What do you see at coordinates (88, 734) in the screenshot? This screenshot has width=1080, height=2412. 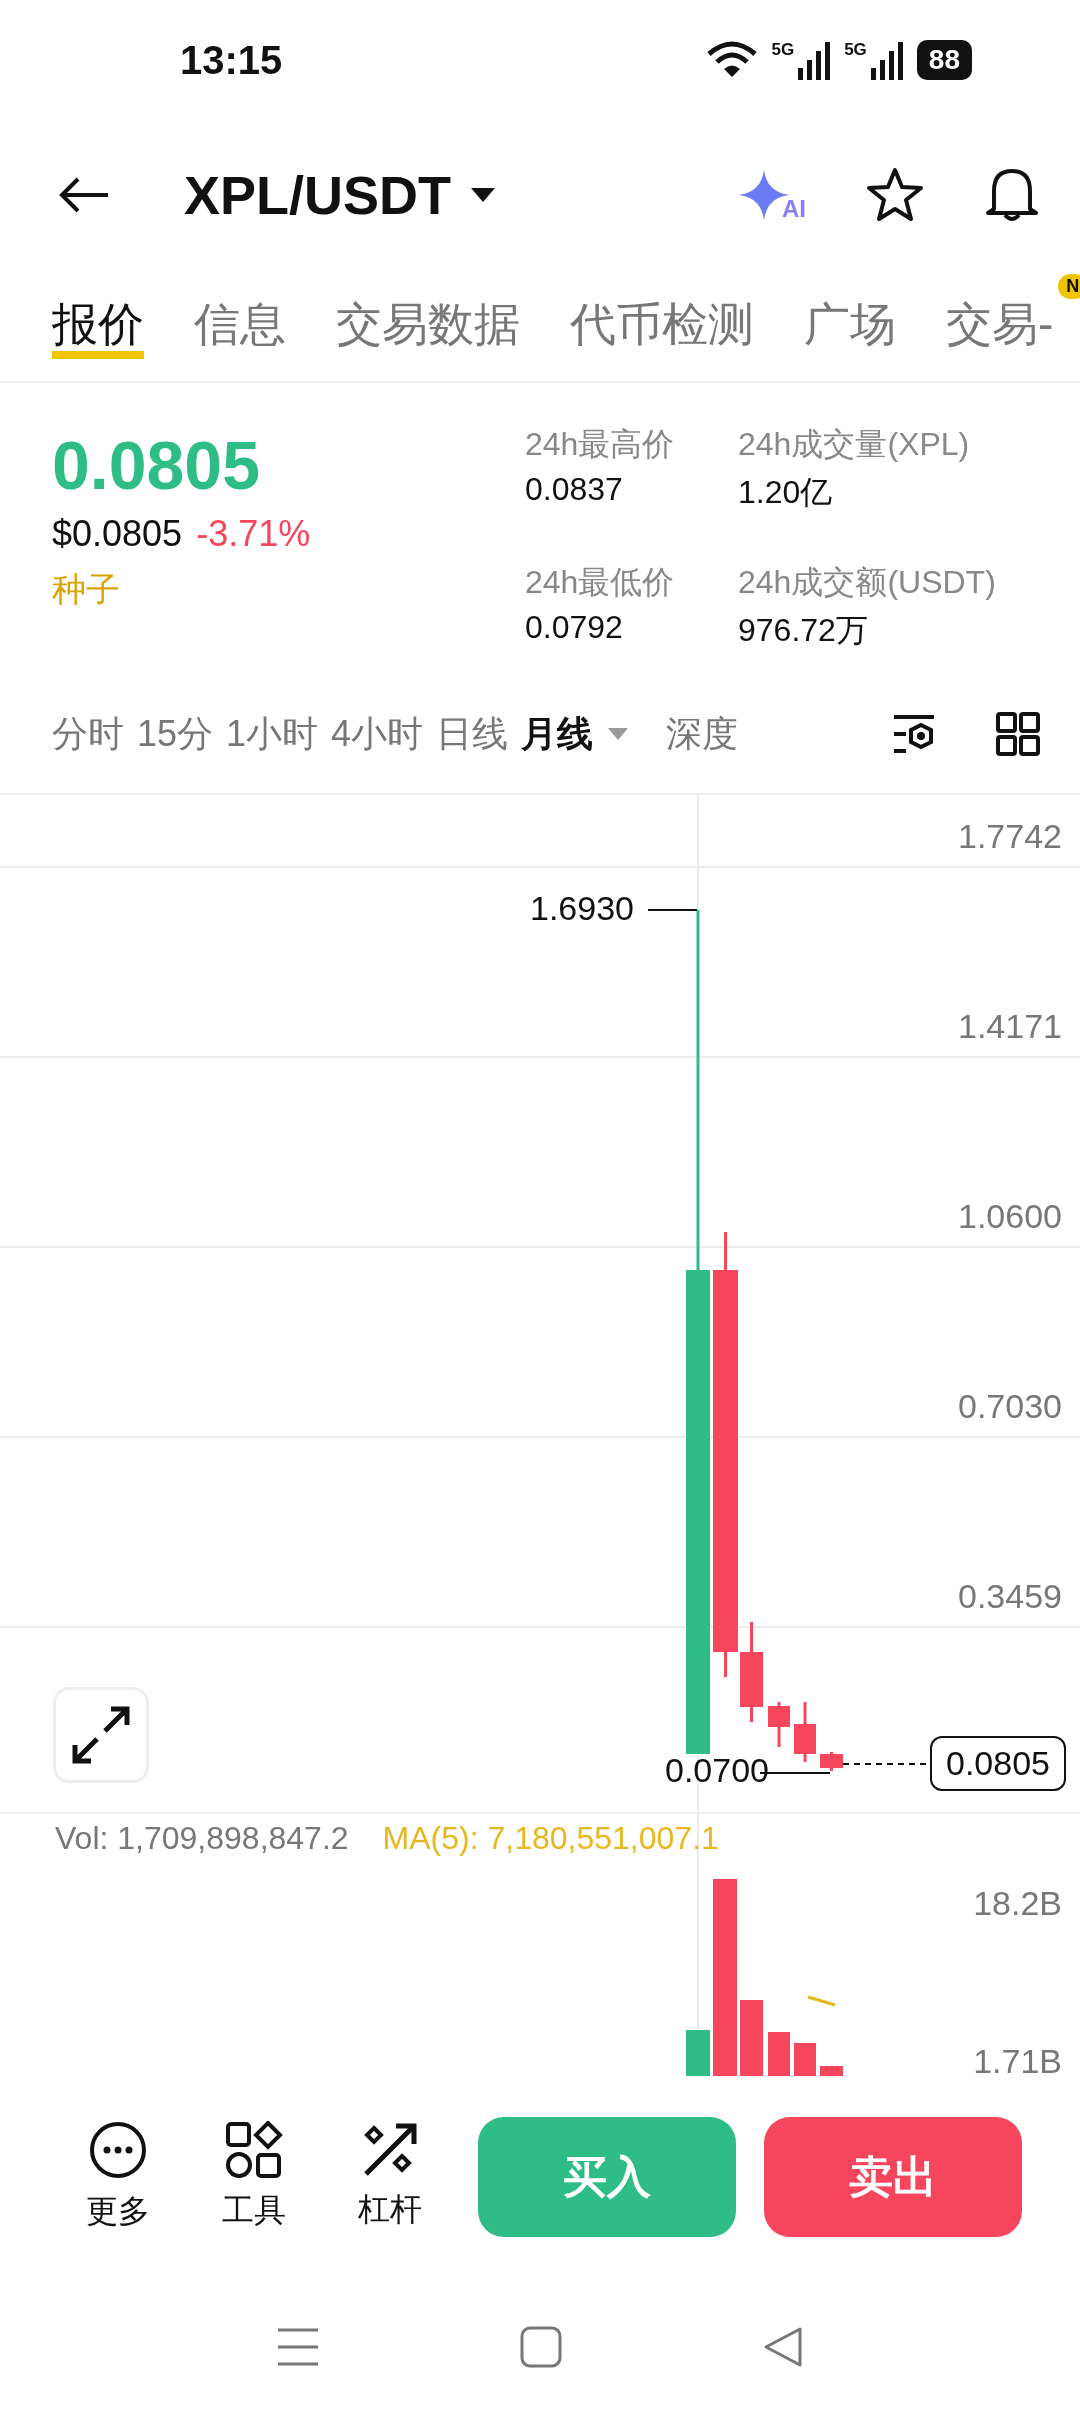 I see `interval-tab: 分时` at bounding box center [88, 734].